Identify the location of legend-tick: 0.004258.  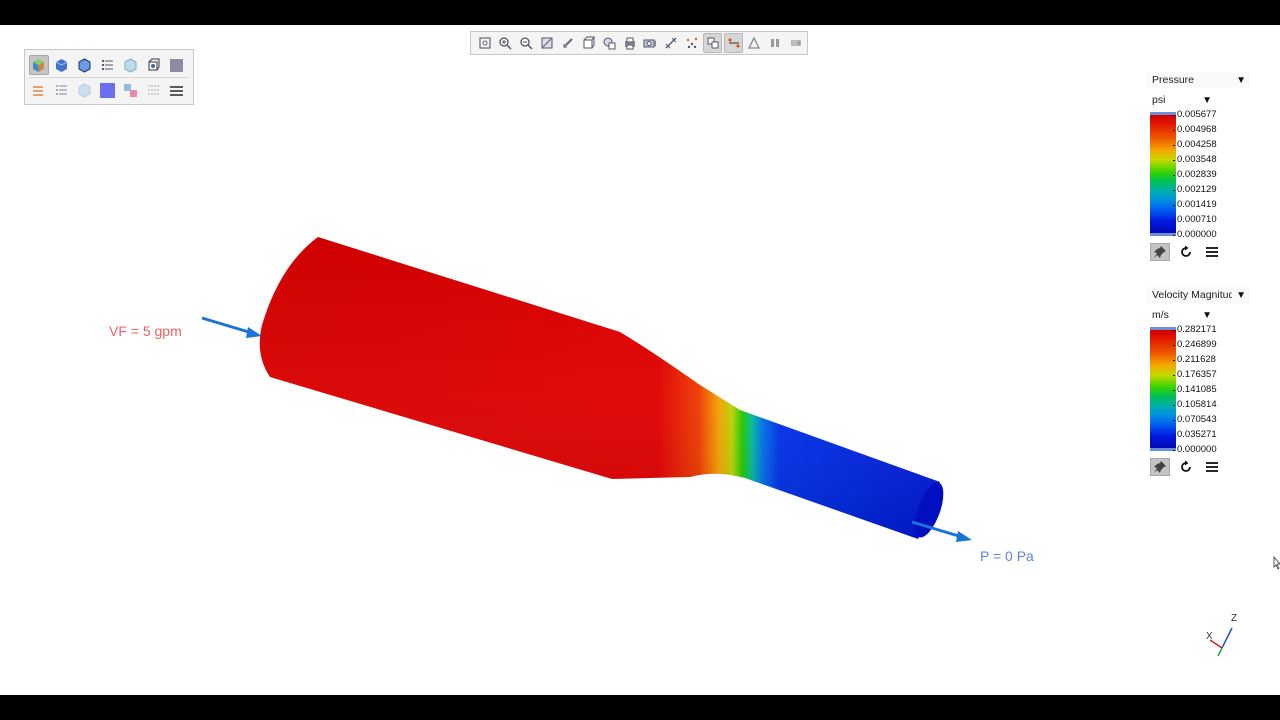
(1195, 144).